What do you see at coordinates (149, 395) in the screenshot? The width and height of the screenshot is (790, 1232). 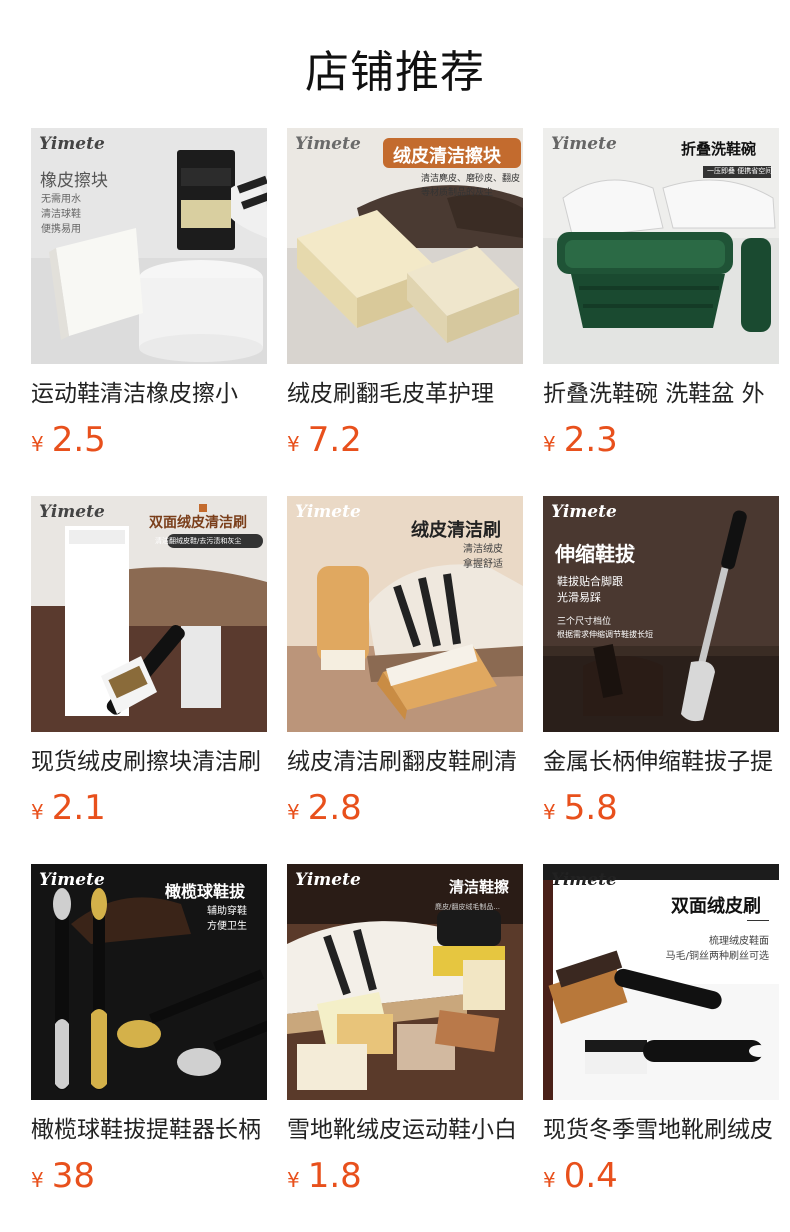 I see `product-name: 运动鞋清洁橡皮擦小` at bounding box center [149, 395].